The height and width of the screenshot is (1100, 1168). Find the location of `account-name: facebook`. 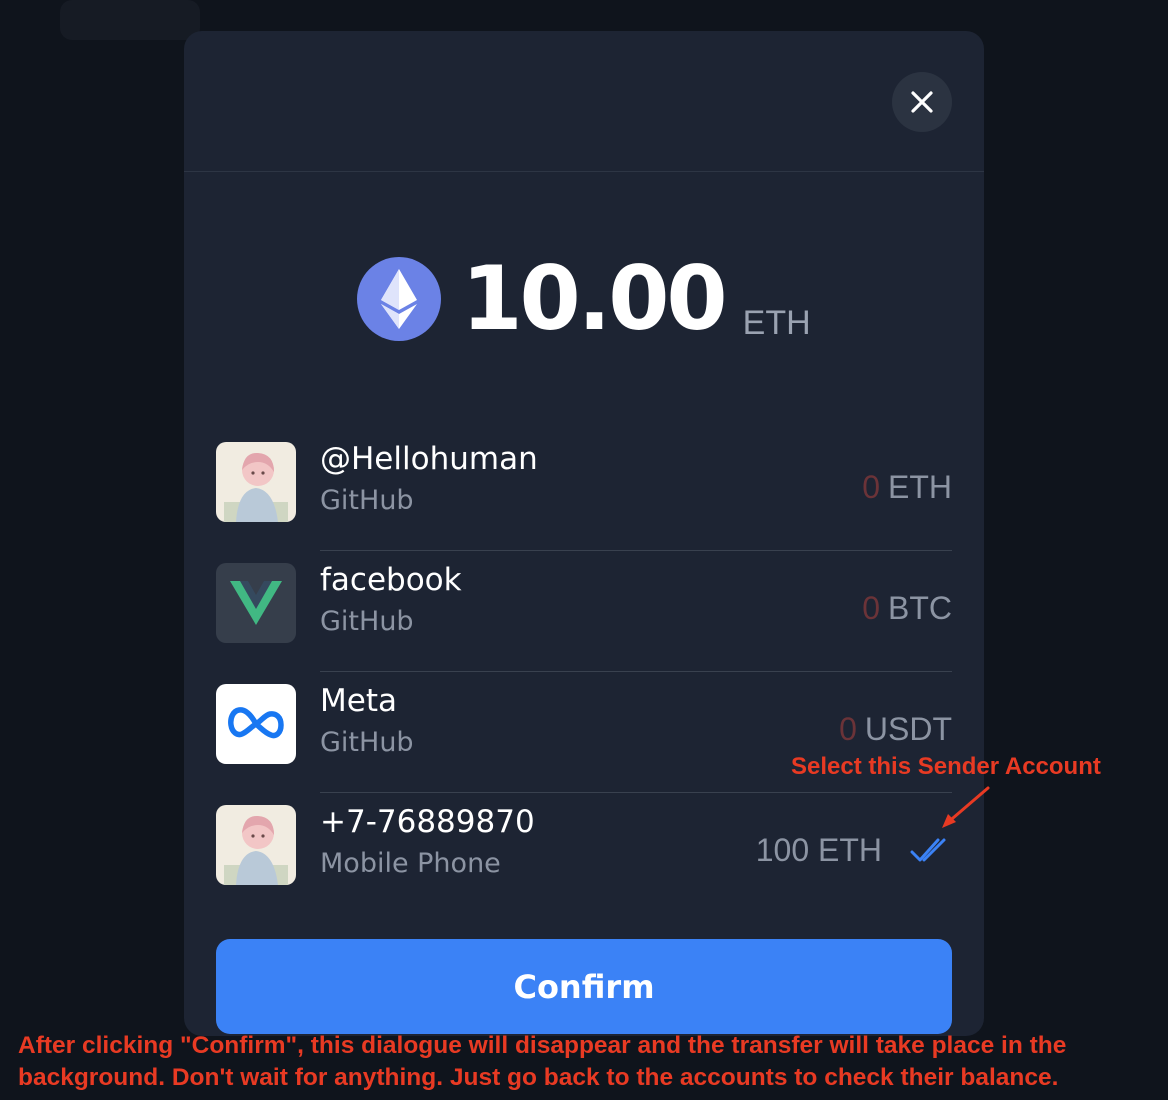

account-name: facebook is located at coordinates (391, 580).